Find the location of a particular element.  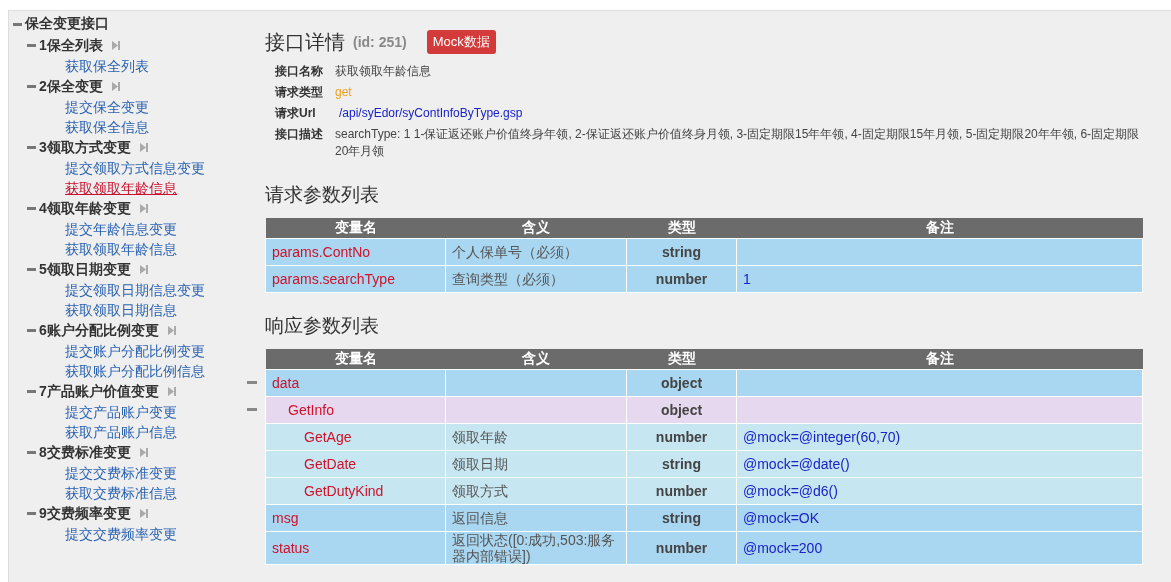

tree-link: 获取产品账户信息 is located at coordinates (156, 432).